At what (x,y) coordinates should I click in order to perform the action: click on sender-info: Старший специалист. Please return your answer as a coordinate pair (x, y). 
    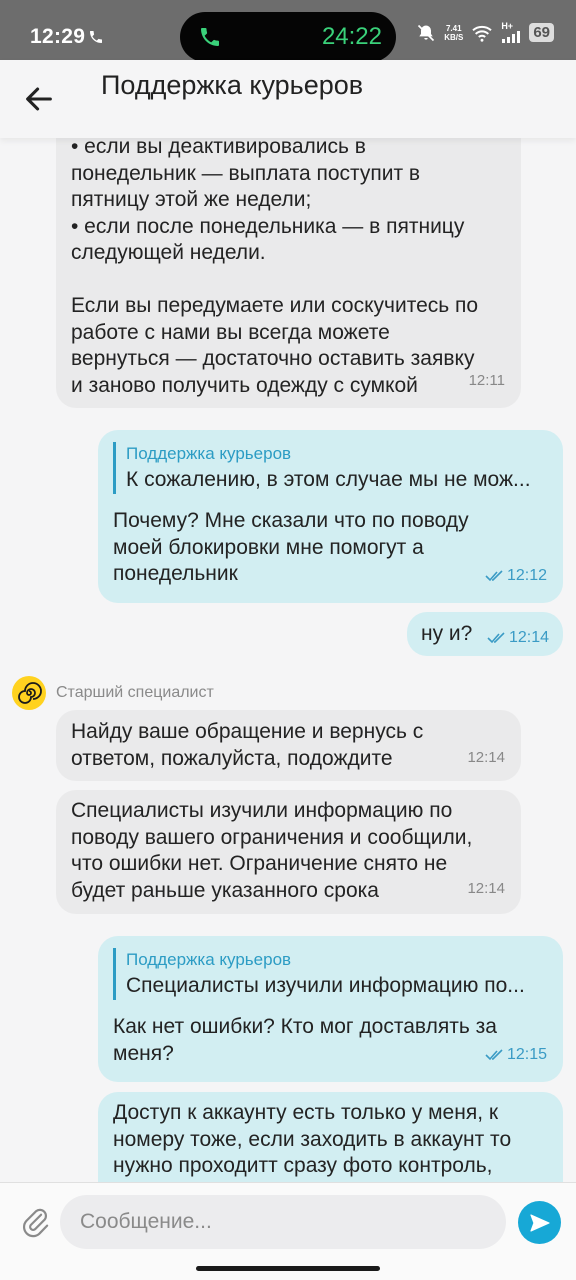
    Looking at the image, I should click on (113, 693).